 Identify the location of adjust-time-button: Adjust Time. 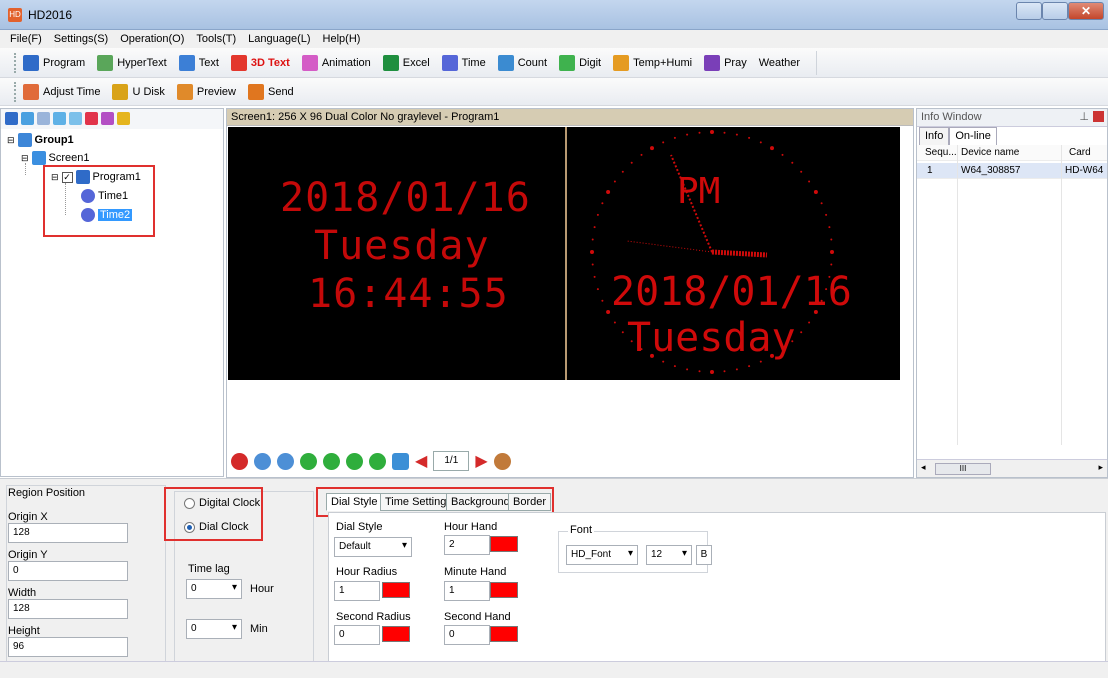
(61, 91).